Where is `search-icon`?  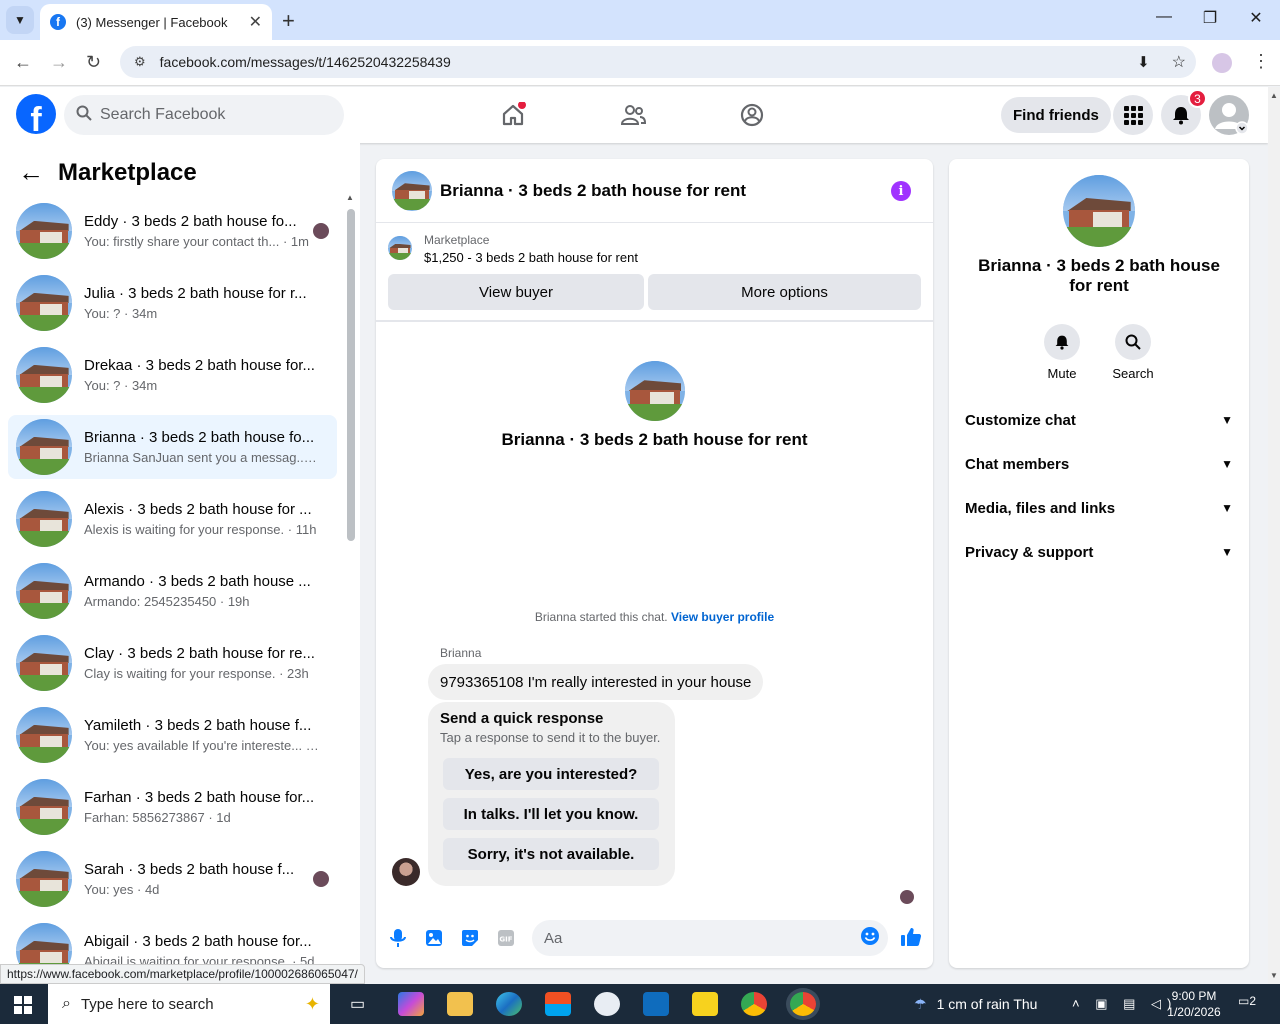 search-icon is located at coordinates (1133, 342).